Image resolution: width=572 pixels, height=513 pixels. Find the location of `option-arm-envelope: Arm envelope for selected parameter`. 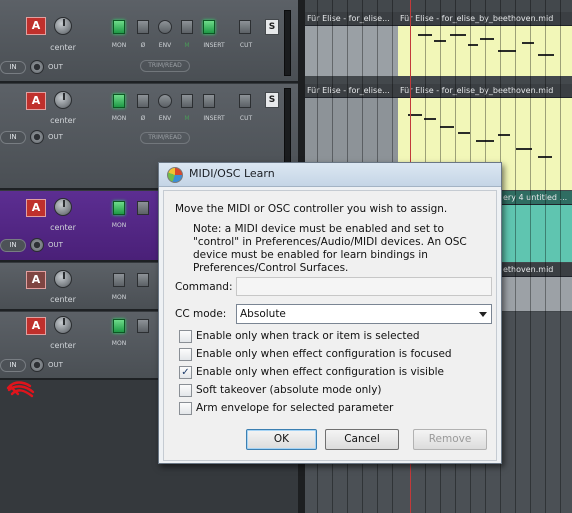

option-arm-envelope: Arm envelope for selected parameter is located at coordinates (329, 408).